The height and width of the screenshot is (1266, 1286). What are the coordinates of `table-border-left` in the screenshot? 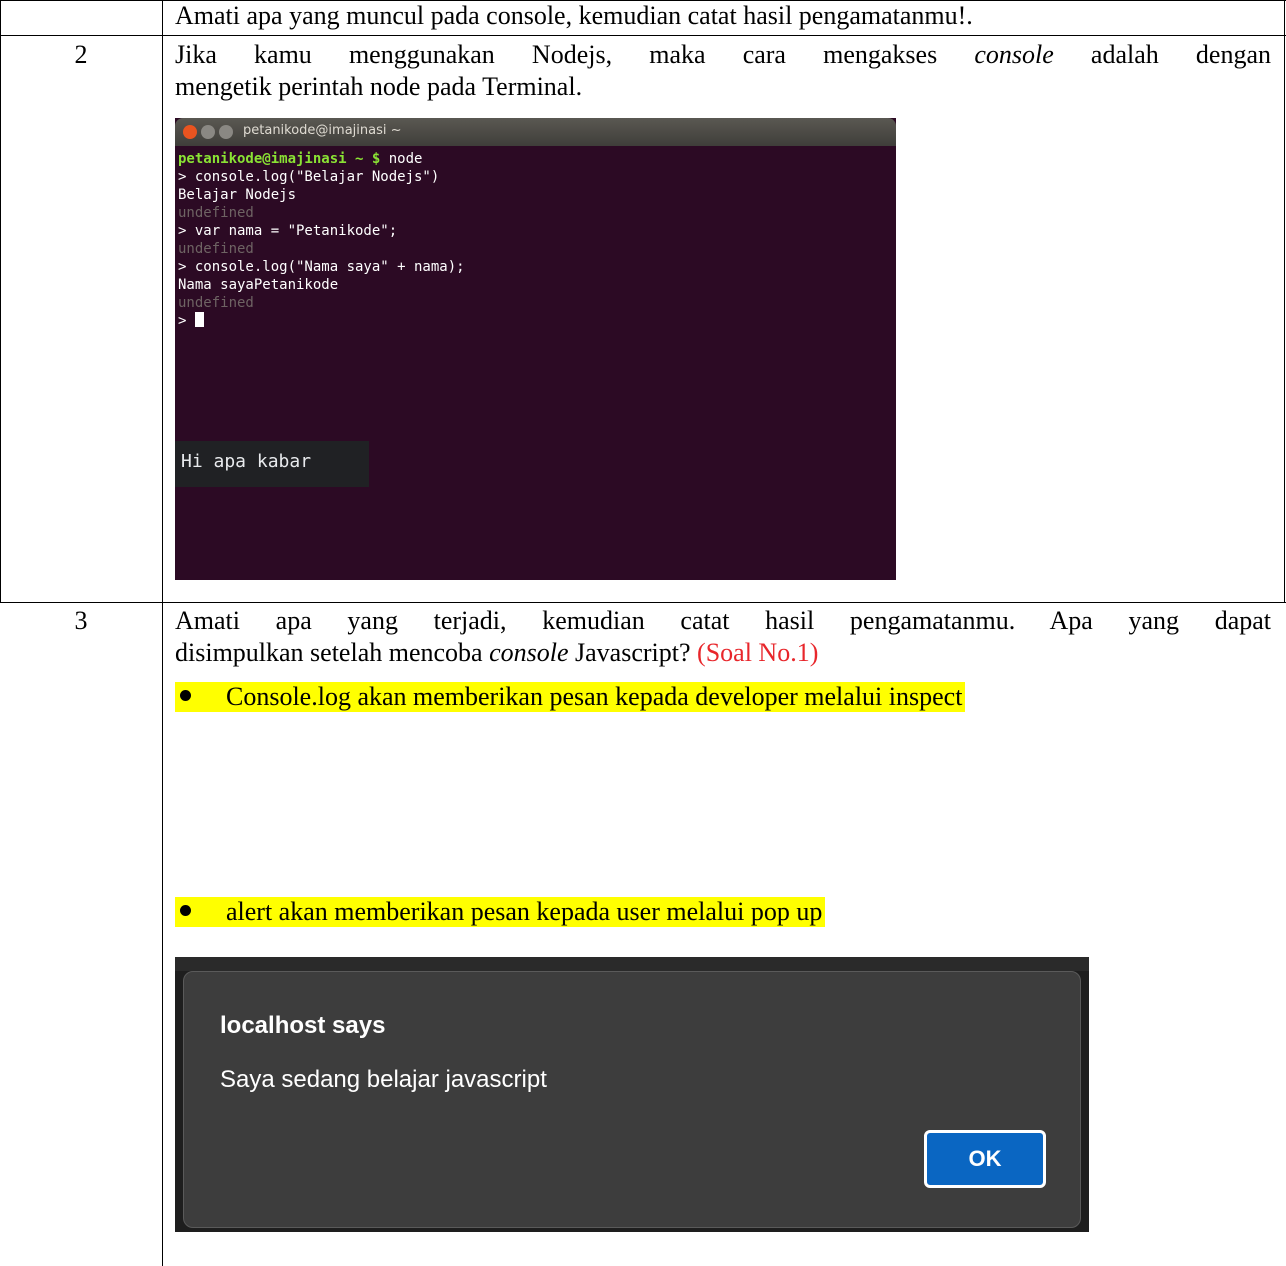 It's located at (0, 301).